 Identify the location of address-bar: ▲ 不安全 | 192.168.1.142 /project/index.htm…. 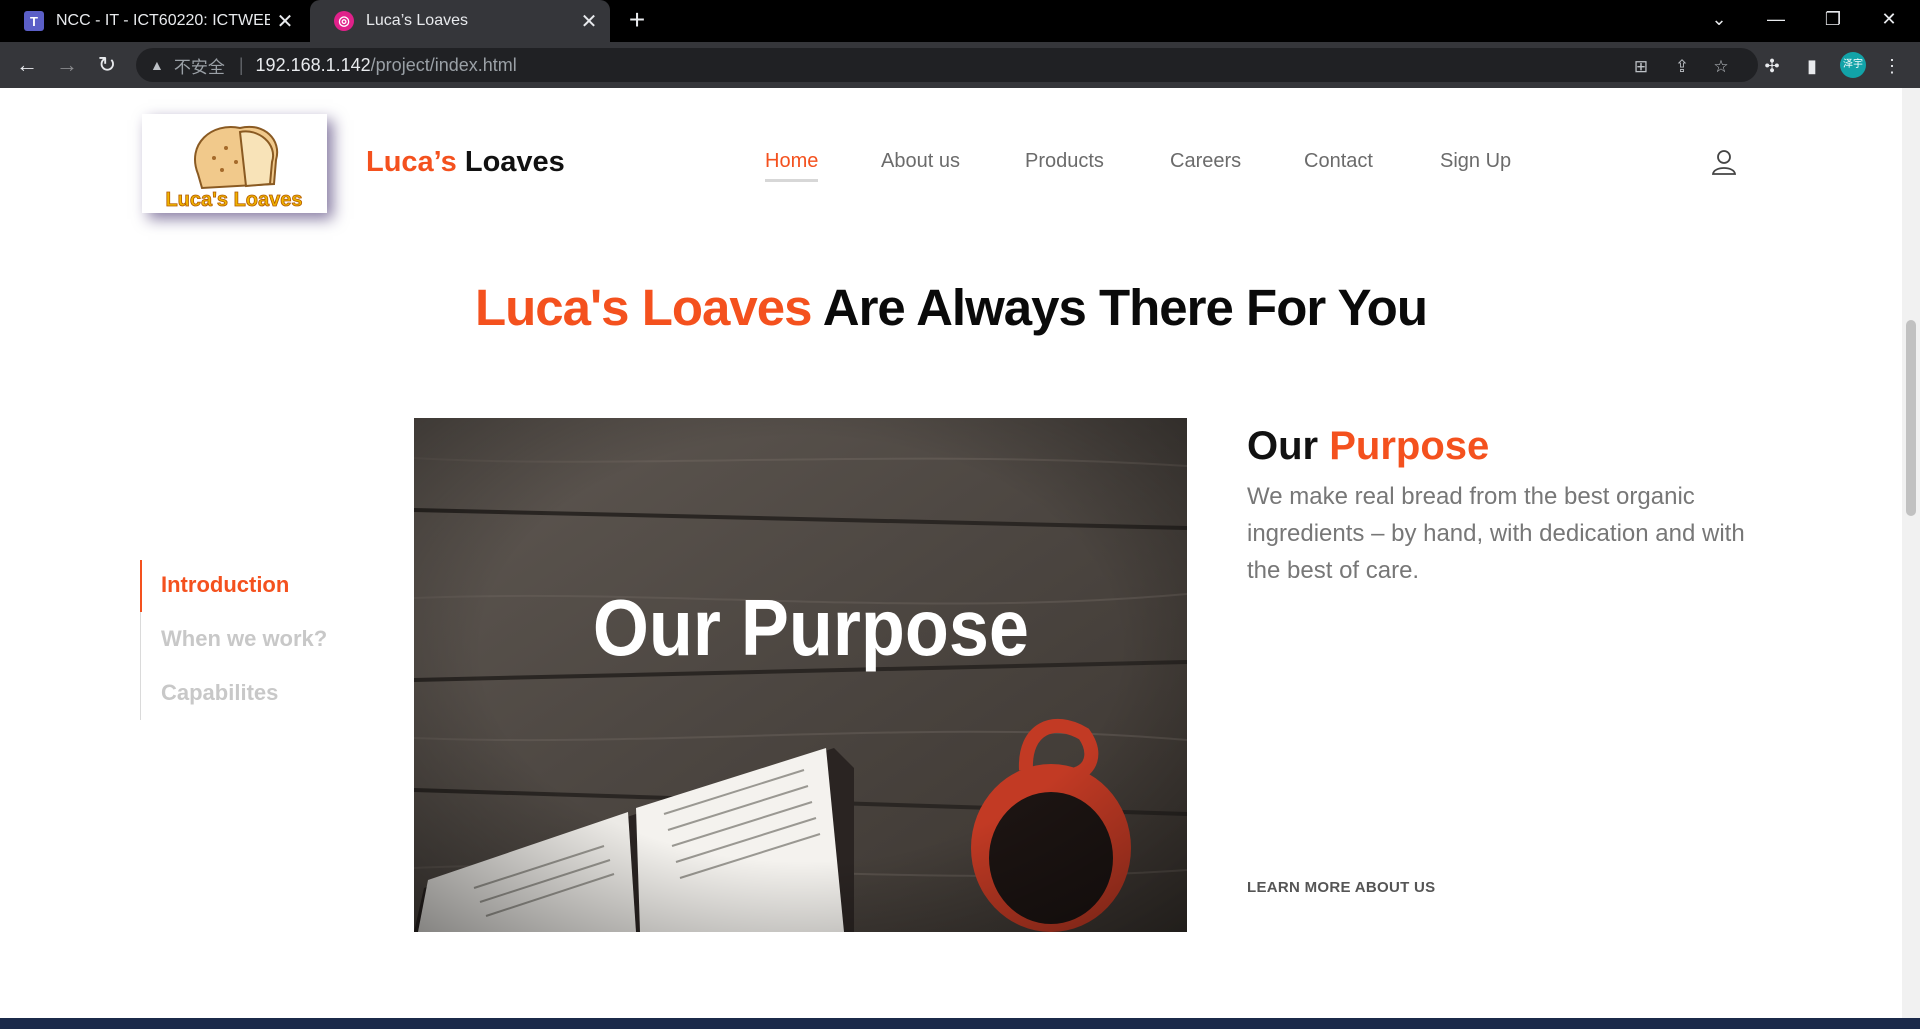
(947, 65).